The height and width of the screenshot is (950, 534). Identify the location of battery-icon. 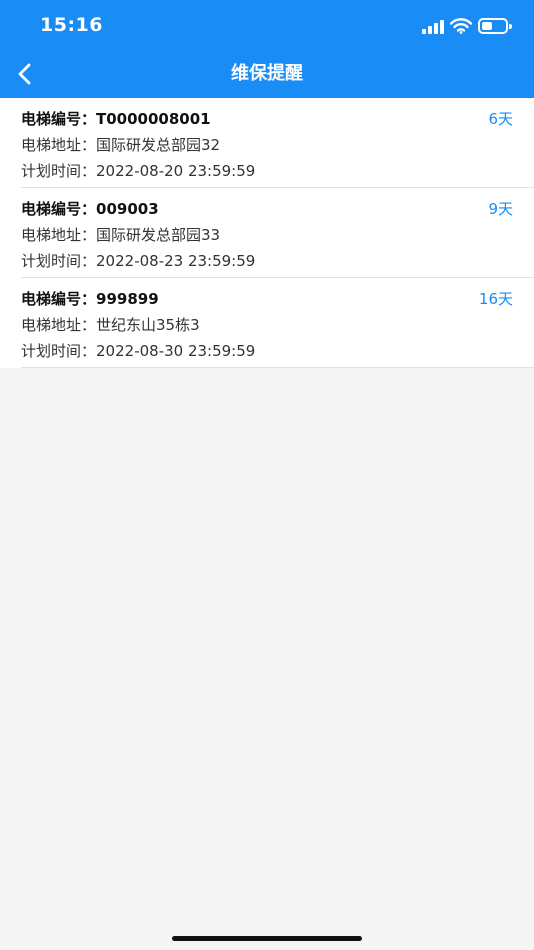
(495, 26).